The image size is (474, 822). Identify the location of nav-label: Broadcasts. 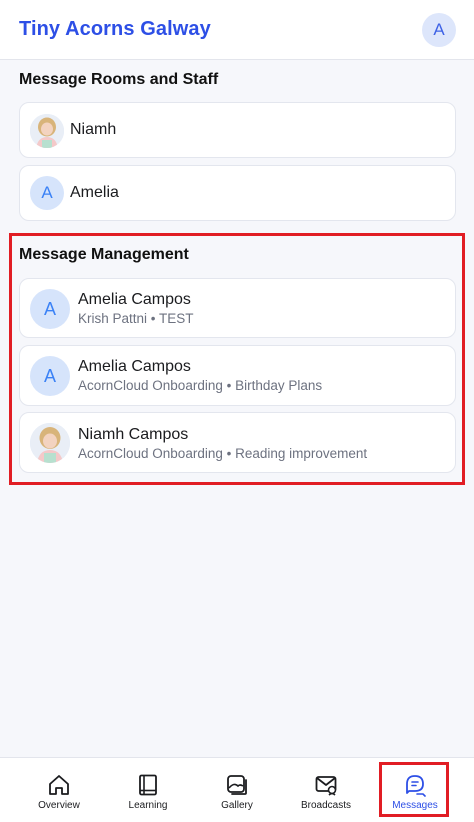
(326, 805).